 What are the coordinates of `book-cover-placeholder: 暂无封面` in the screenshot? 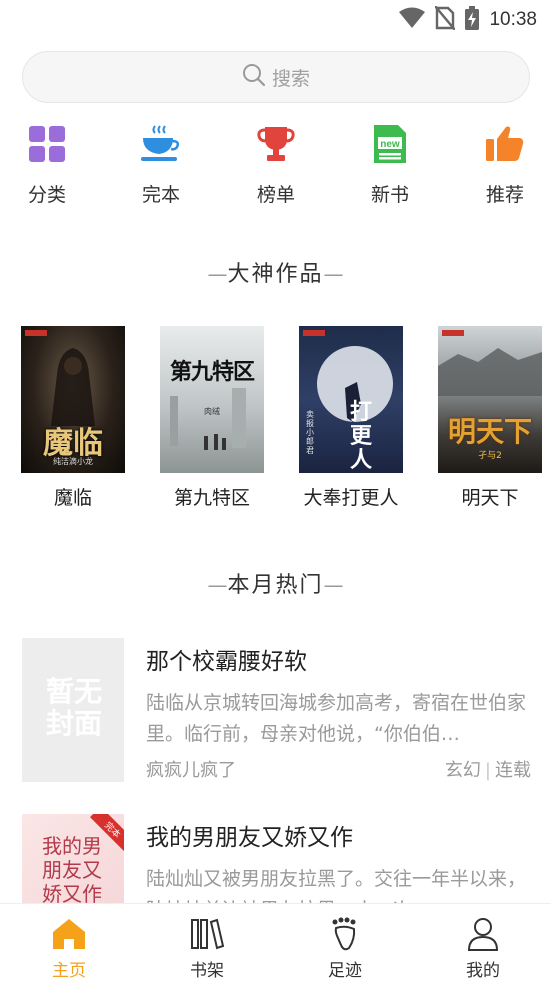 It's located at (73, 710).